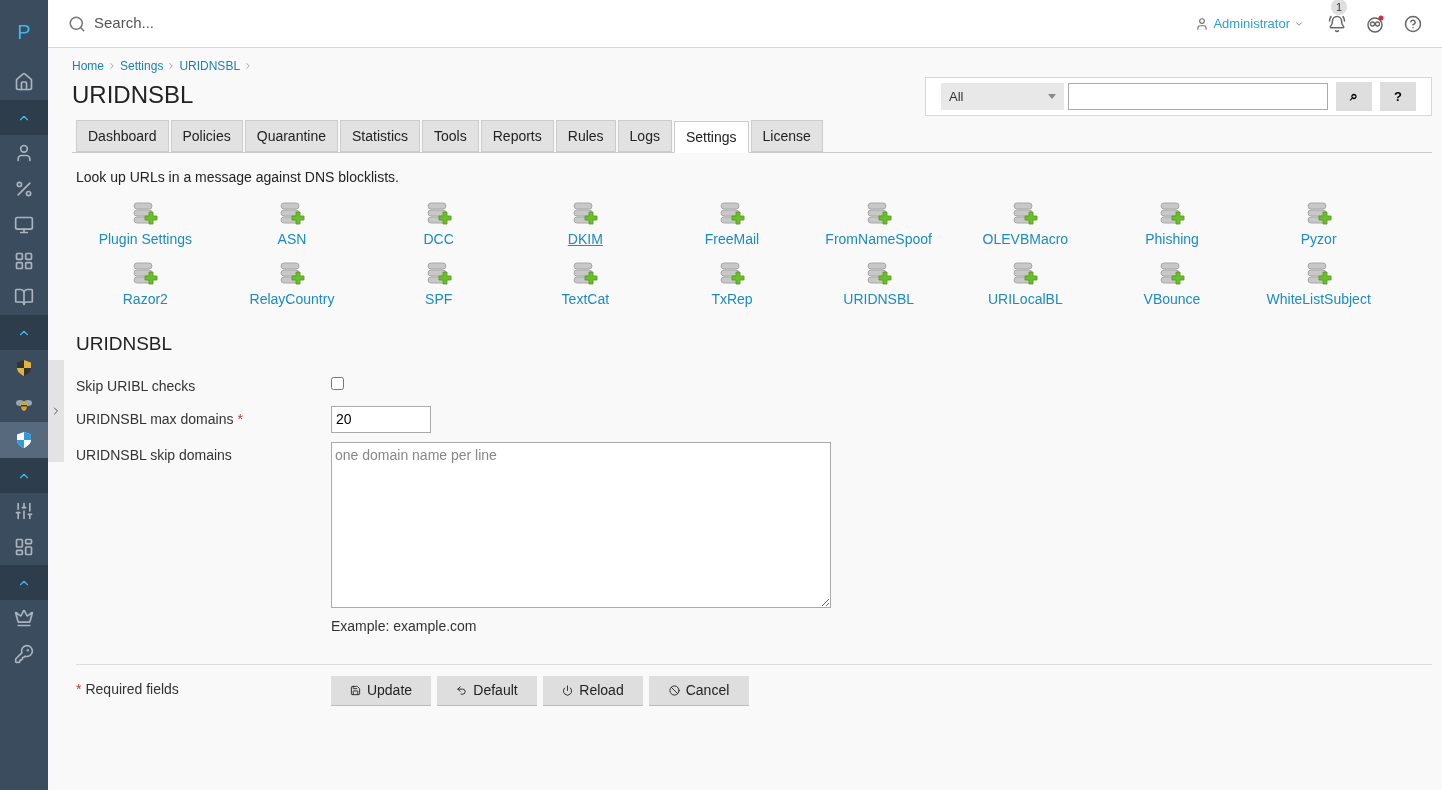 This screenshot has width=1442, height=790. What do you see at coordinates (24, 511) in the screenshot?
I see `sliders-icon` at bounding box center [24, 511].